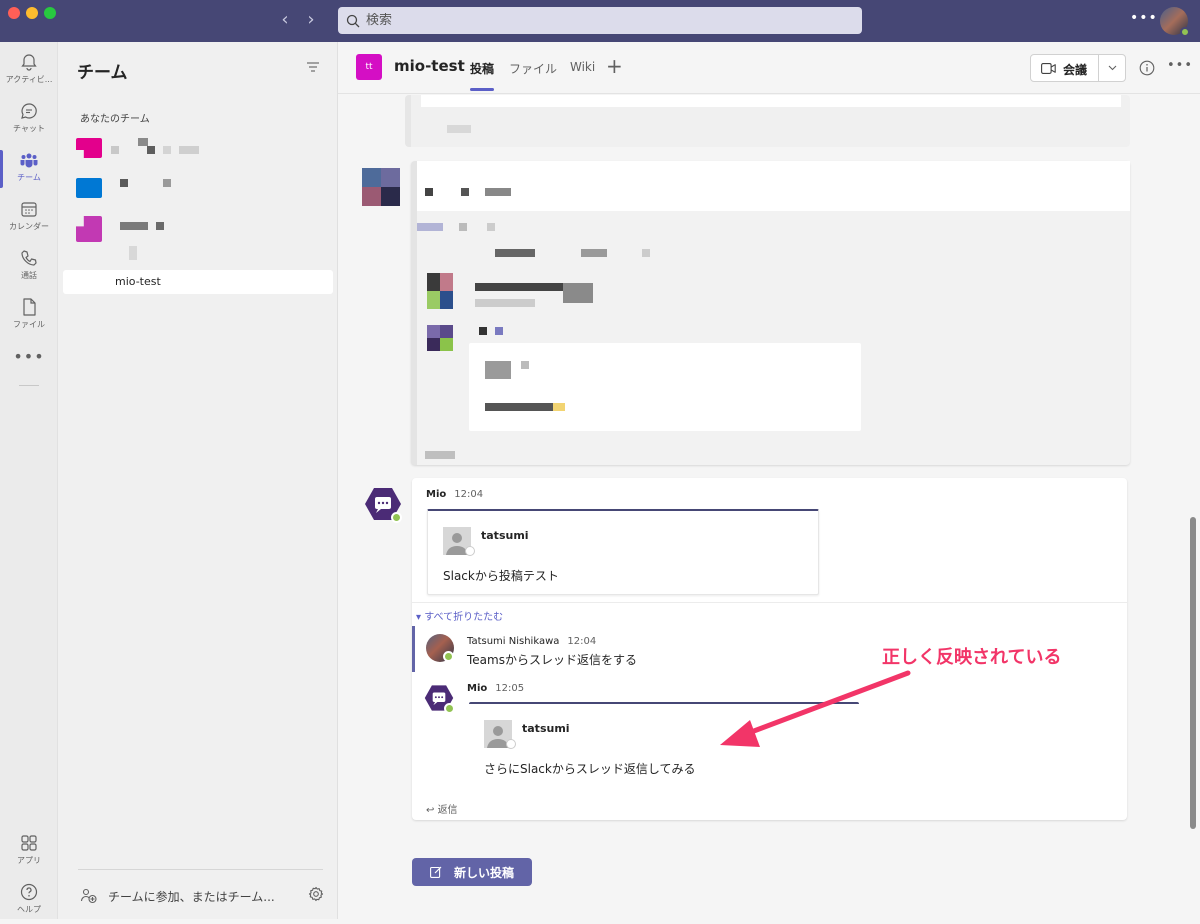 The width and height of the screenshot is (1200, 924). I want to click on apps-icon, so click(29, 843).